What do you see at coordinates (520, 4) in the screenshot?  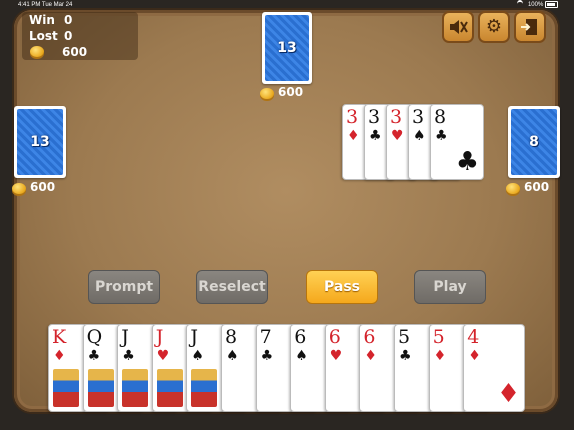 I see `wifi-icon` at bounding box center [520, 4].